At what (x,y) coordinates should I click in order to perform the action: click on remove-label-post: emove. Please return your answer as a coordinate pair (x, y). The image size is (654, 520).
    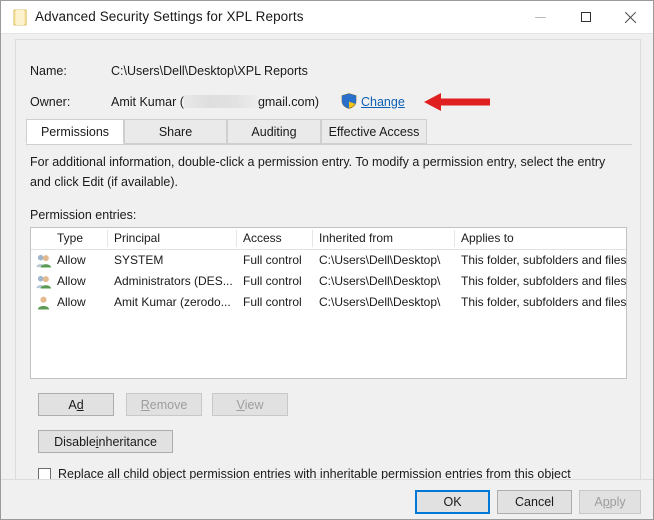
    Looking at the image, I should click on (168, 404).